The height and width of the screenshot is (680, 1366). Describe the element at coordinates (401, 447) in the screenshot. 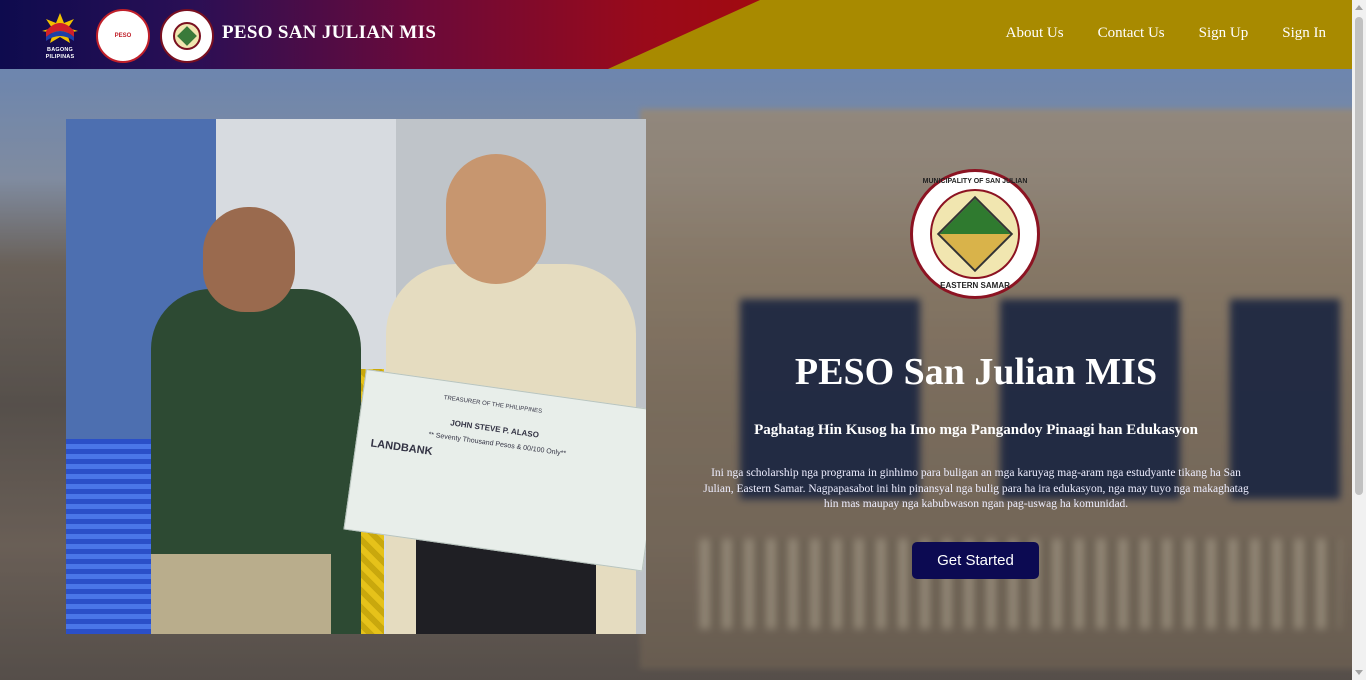

I see `check-bank: LANDBANK` at that location.